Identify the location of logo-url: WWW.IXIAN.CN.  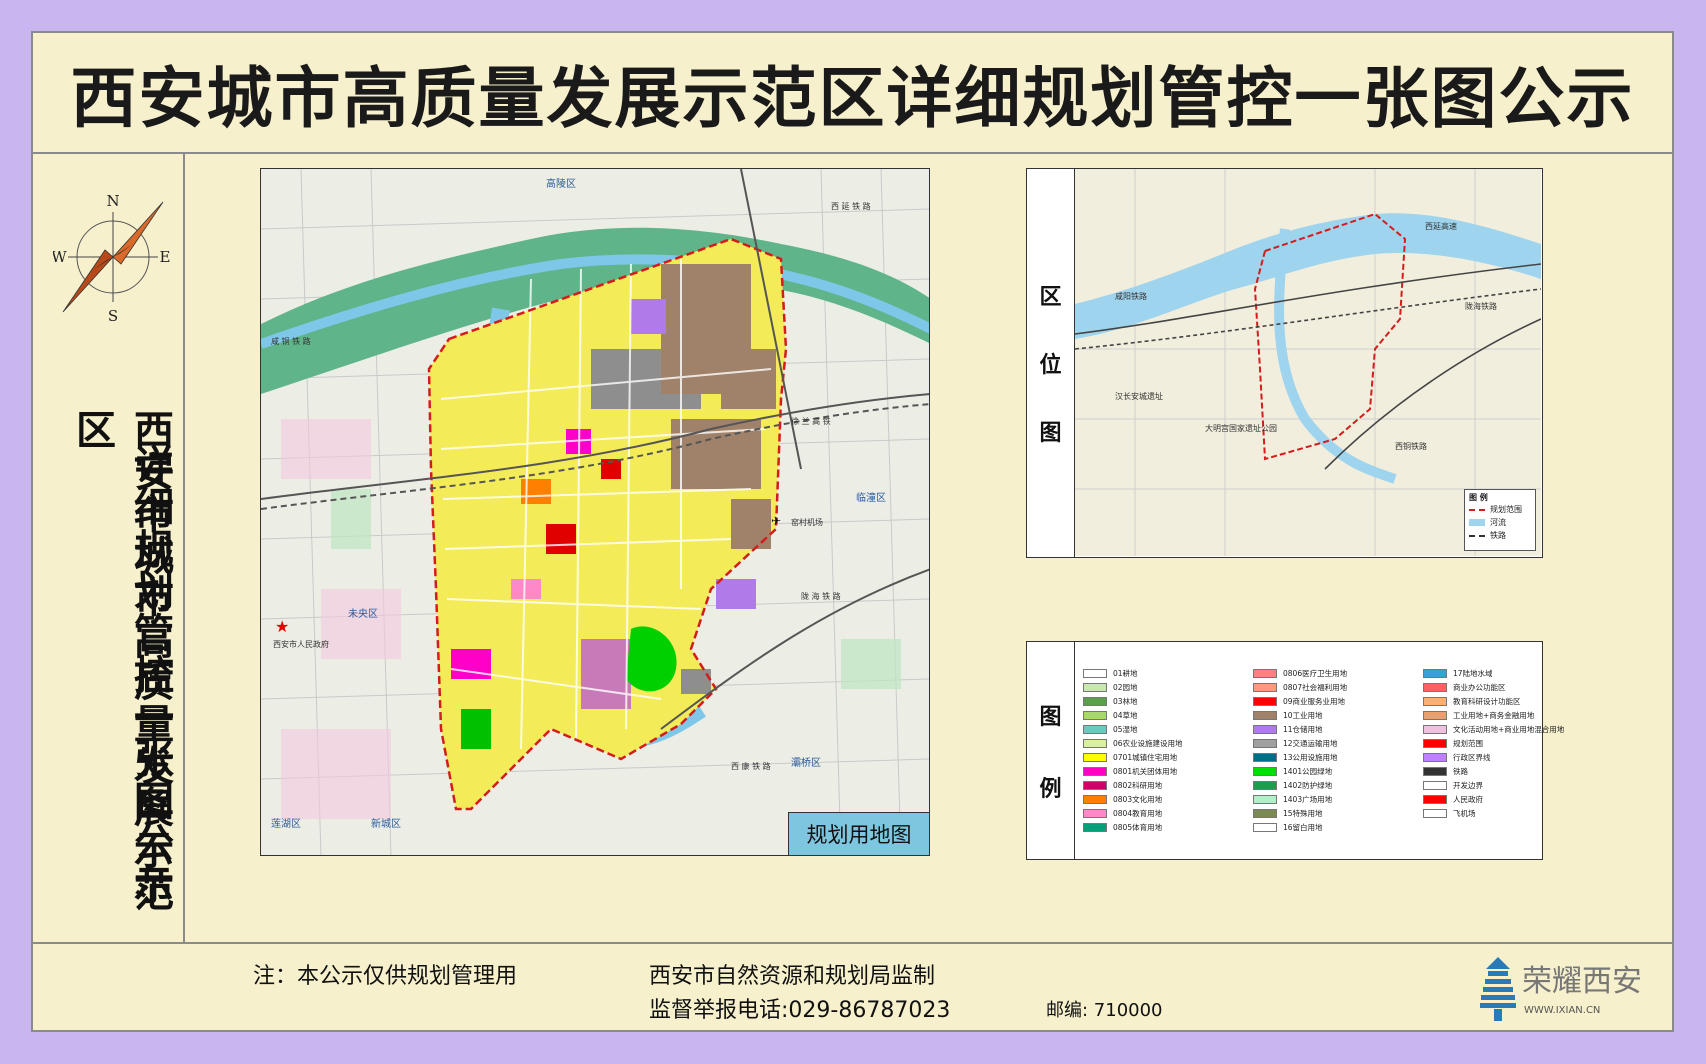
(1562, 1010).